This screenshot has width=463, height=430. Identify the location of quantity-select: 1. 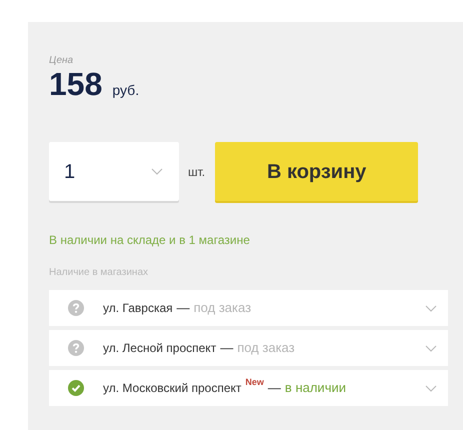
(114, 171).